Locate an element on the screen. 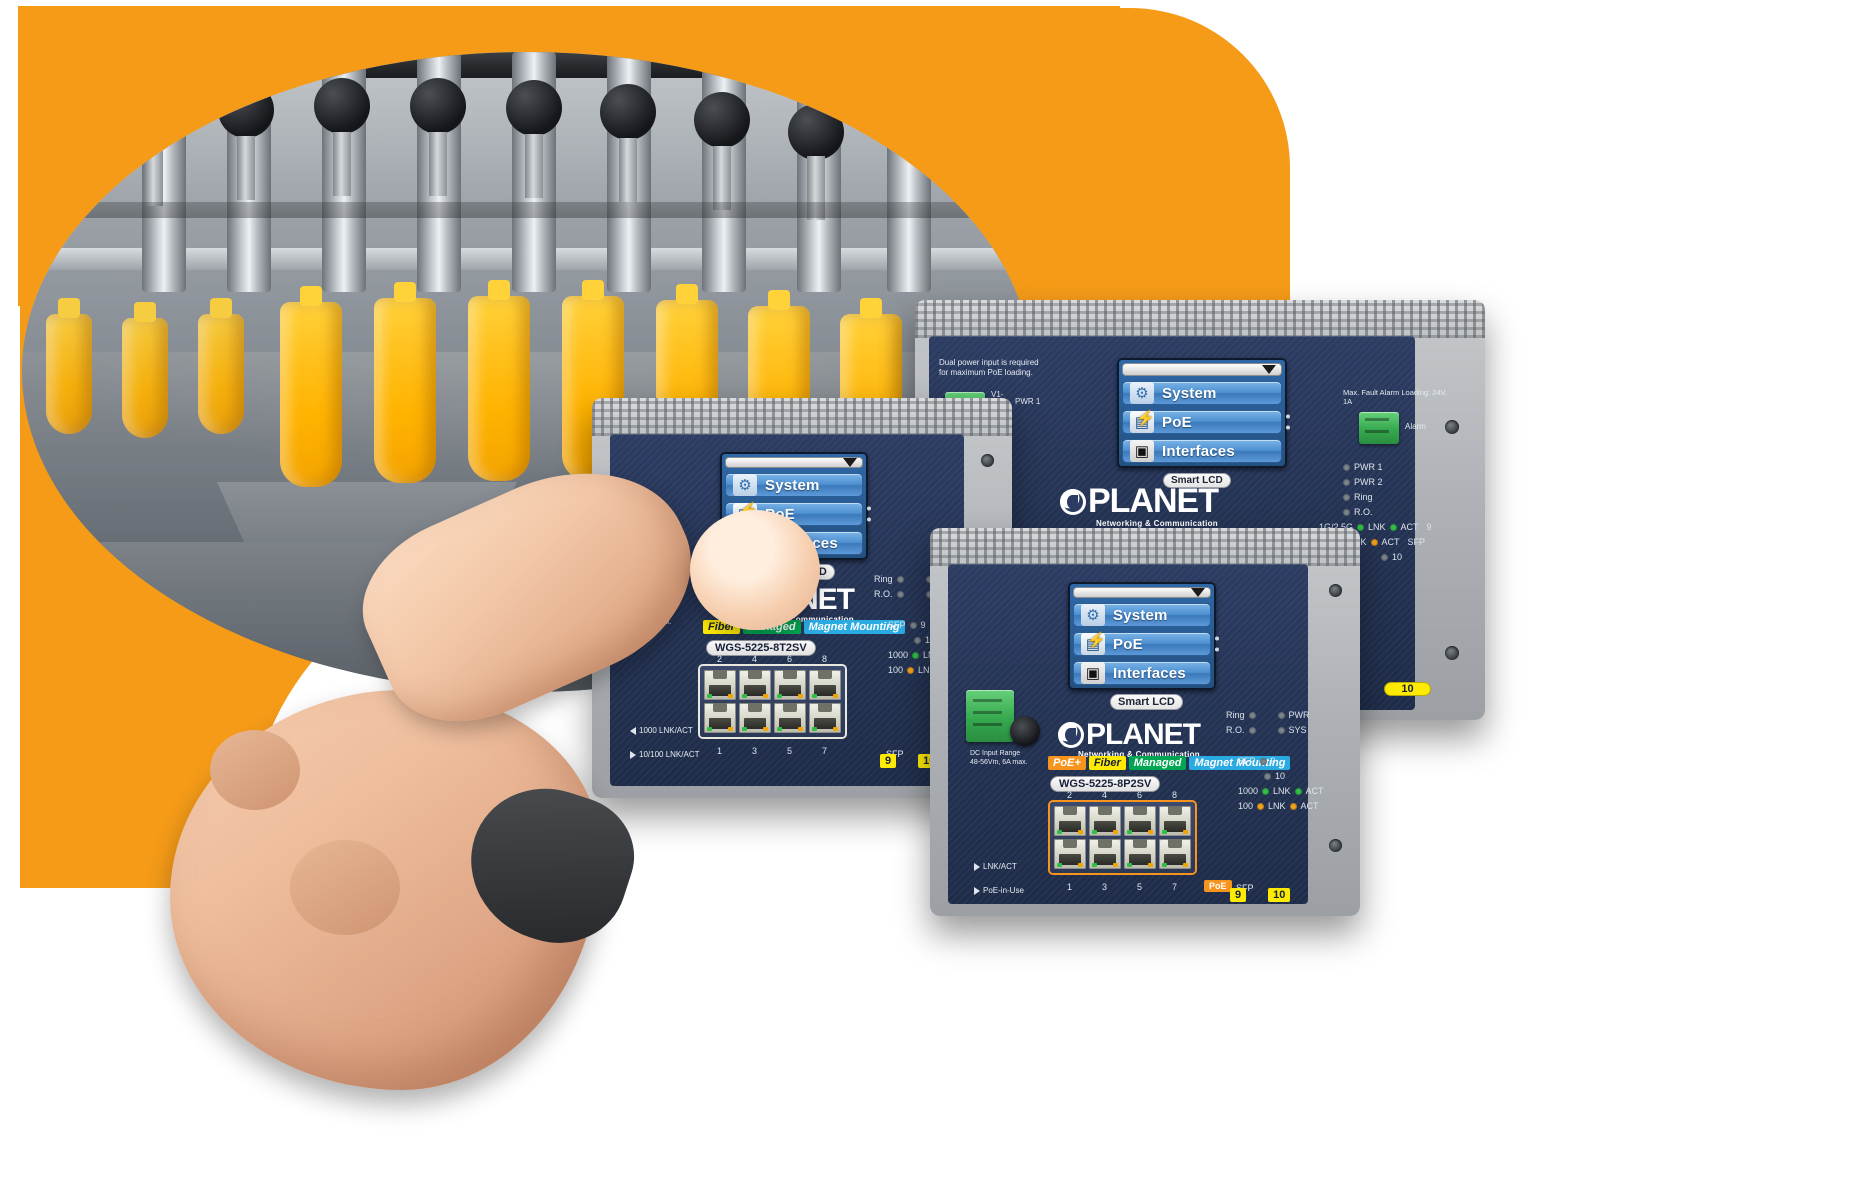 Image resolution: width=1871 pixels, height=1185 pixels. left-dc-input-note: DC Input Range 48-56Vm, 6A max. is located at coordinates (643, 618).